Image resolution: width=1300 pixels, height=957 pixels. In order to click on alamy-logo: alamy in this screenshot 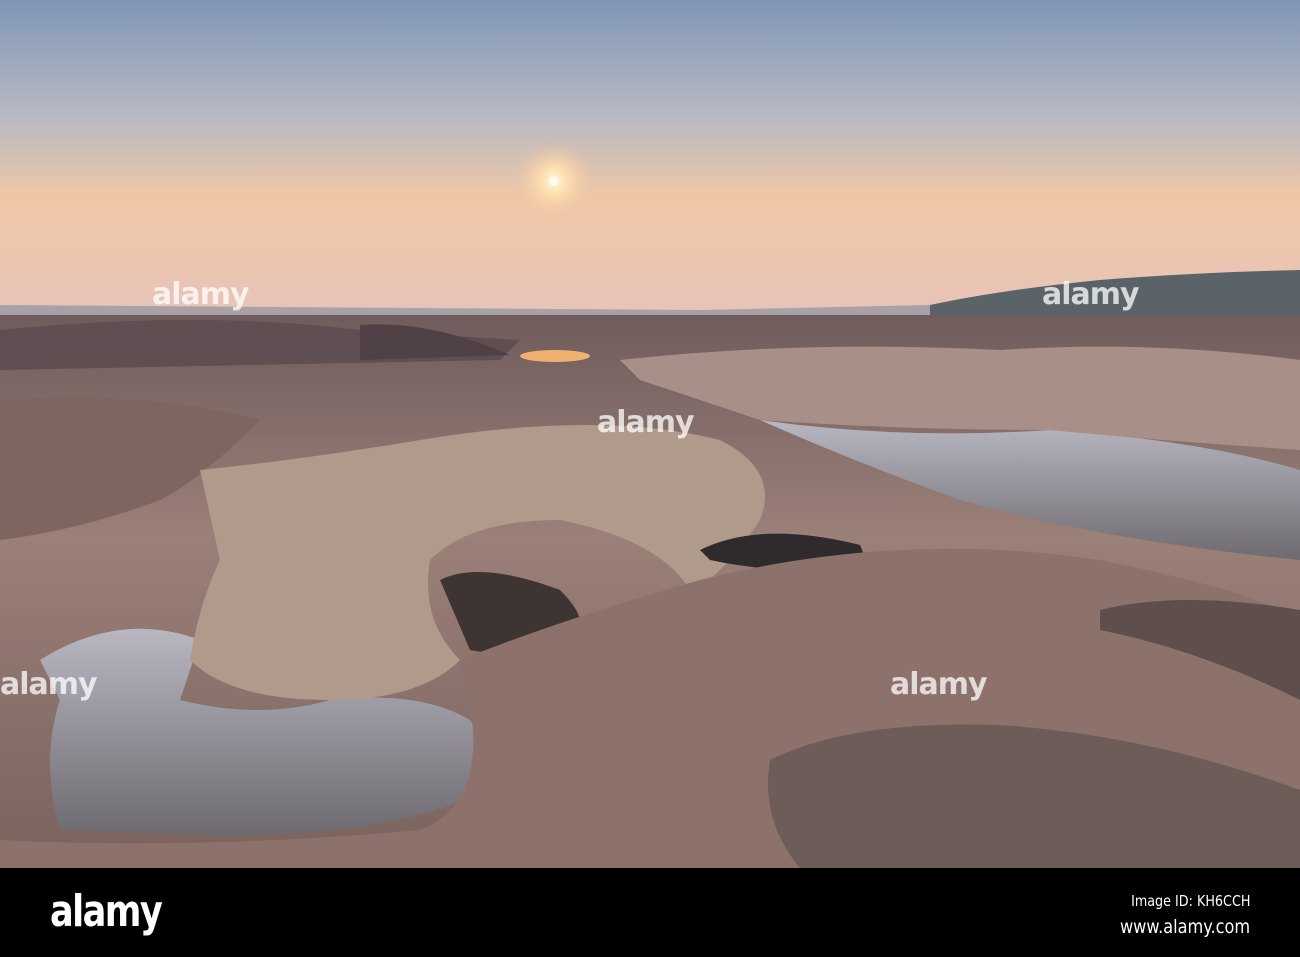, I will do `click(106, 911)`.